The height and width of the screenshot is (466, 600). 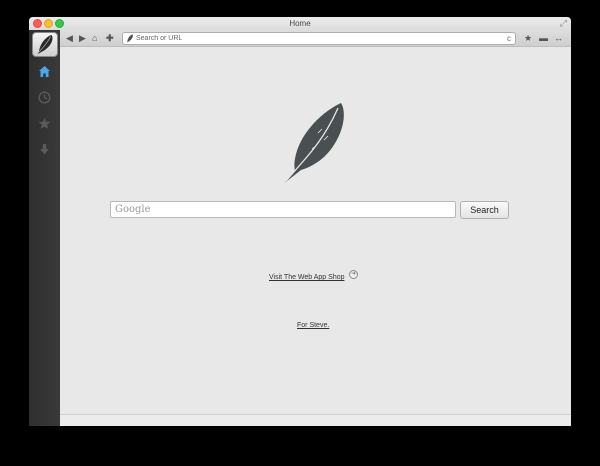 I want to click on reload-icon: c, so click(x=509, y=38).